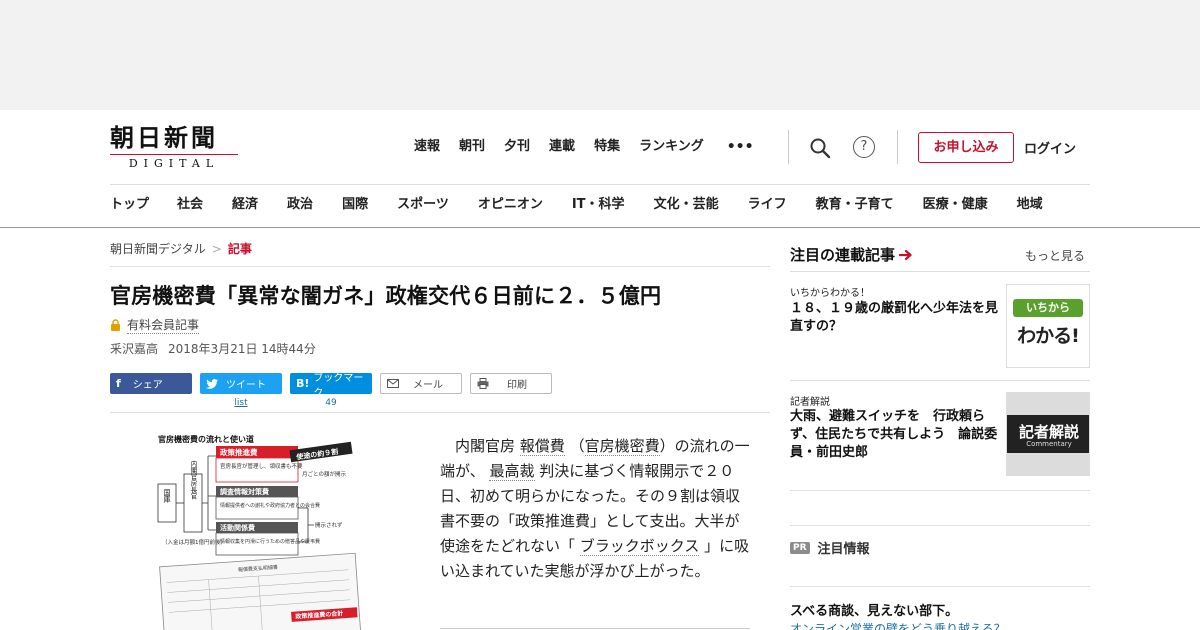 Image resolution: width=1200 pixels, height=630 pixels. I want to click on topnav-breaking: 速報, so click(427, 147).